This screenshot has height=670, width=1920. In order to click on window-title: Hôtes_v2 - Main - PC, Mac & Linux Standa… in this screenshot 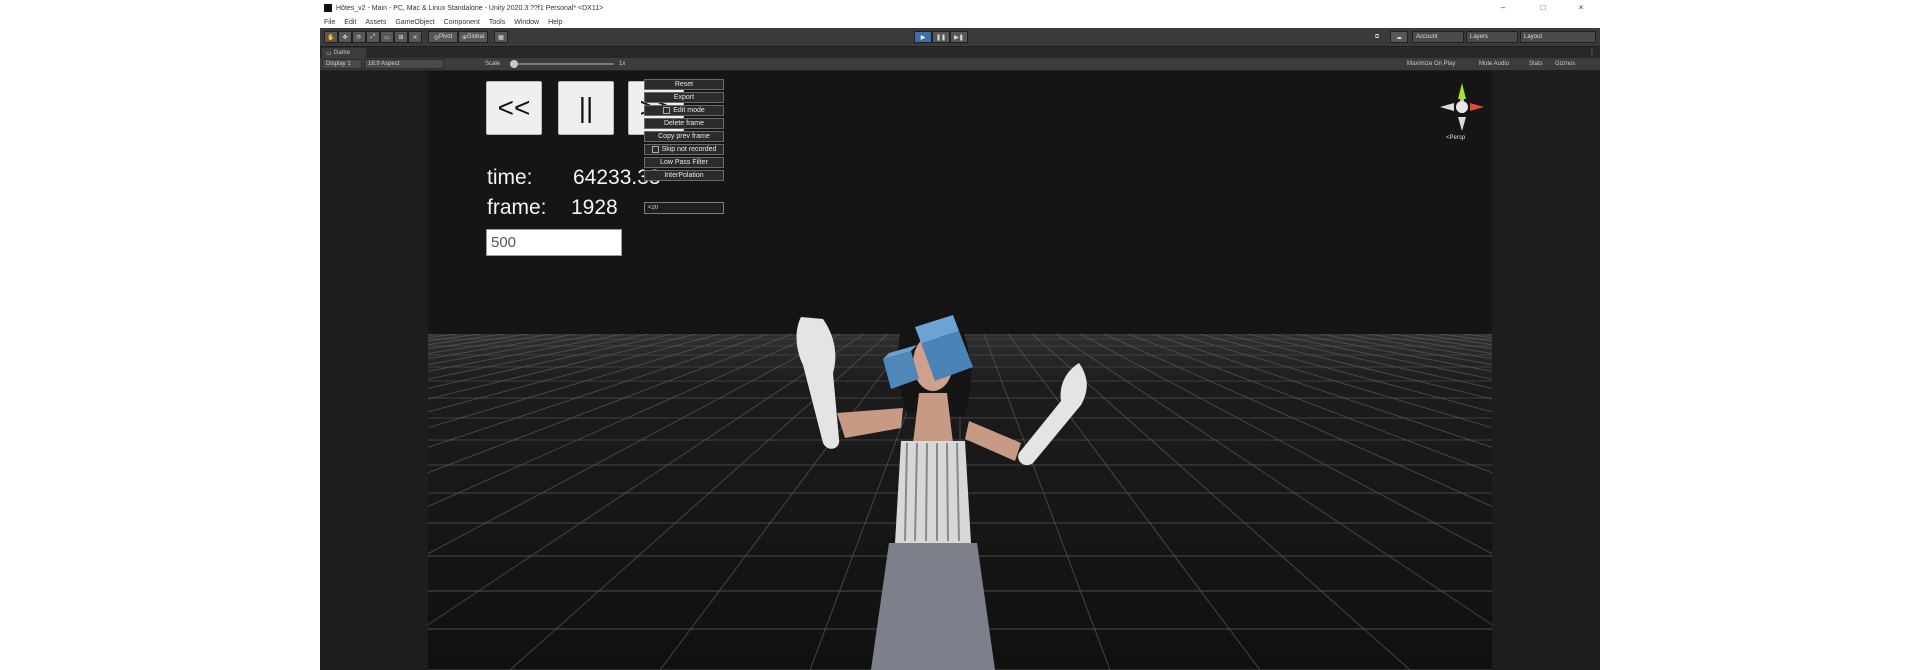, I will do `click(470, 8)`.